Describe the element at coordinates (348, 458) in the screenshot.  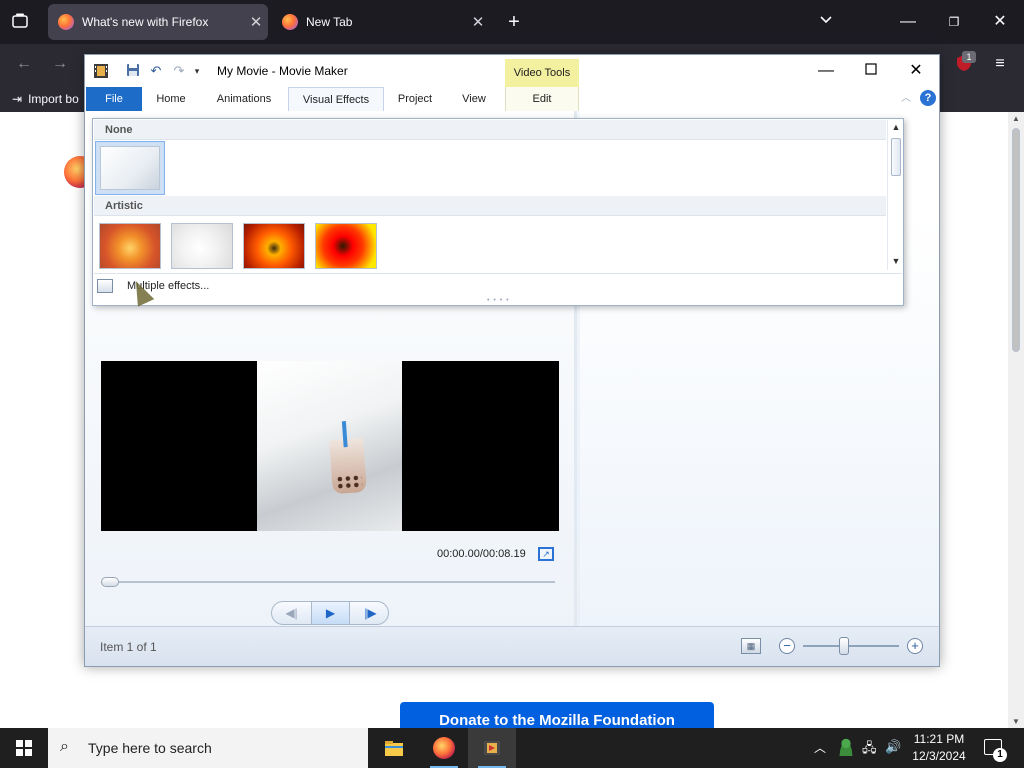
I see `bubble-tea-image` at that location.